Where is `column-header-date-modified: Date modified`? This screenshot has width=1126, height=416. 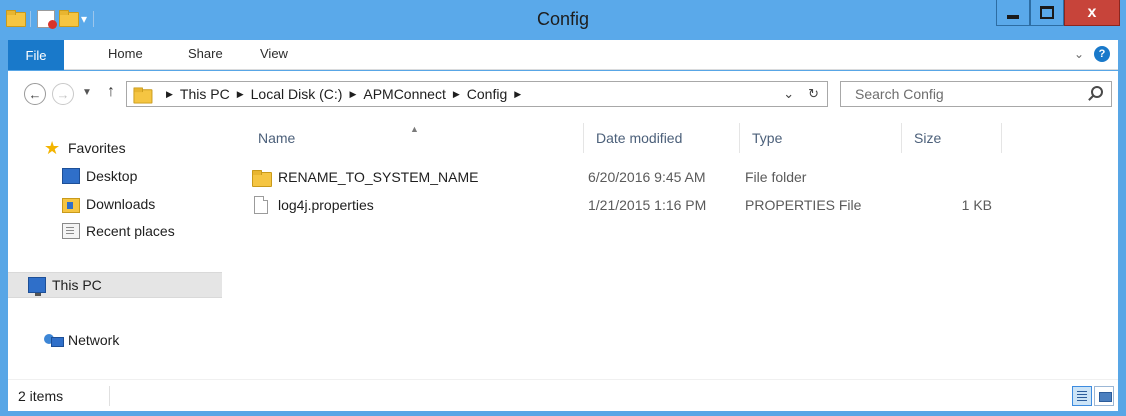
column-header-date-modified: Date modified is located at coordinates (662, 138).